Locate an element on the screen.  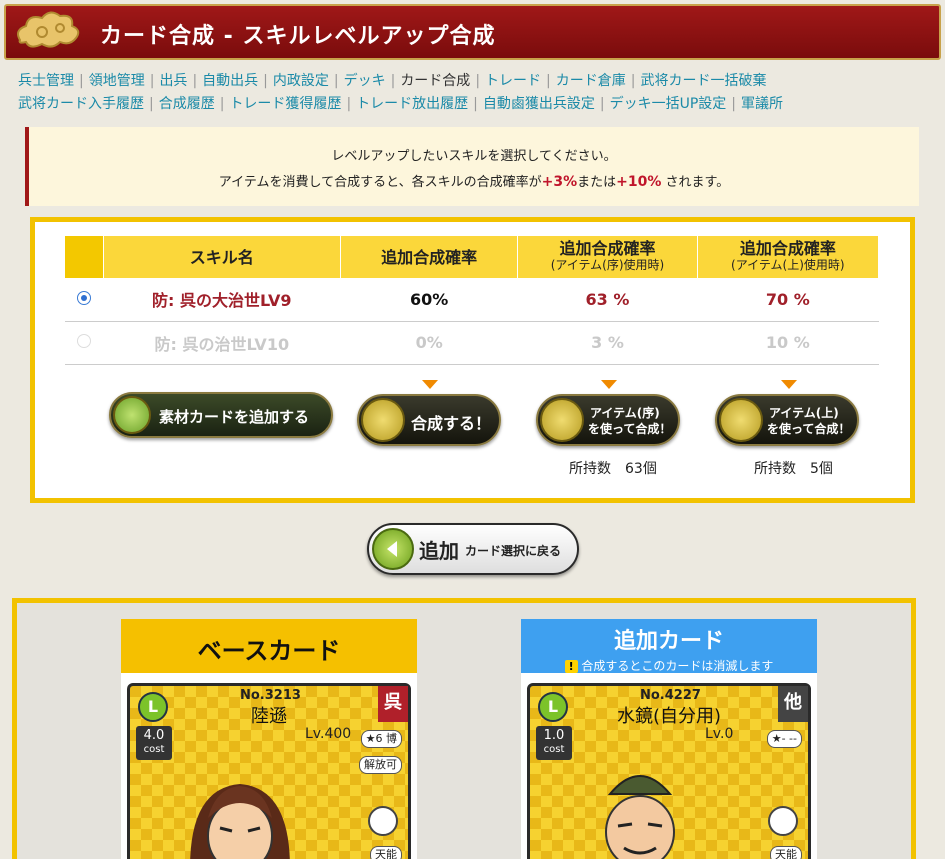
add-material-card-button: 素材カードを追加する is located at coordinates (221, 415).